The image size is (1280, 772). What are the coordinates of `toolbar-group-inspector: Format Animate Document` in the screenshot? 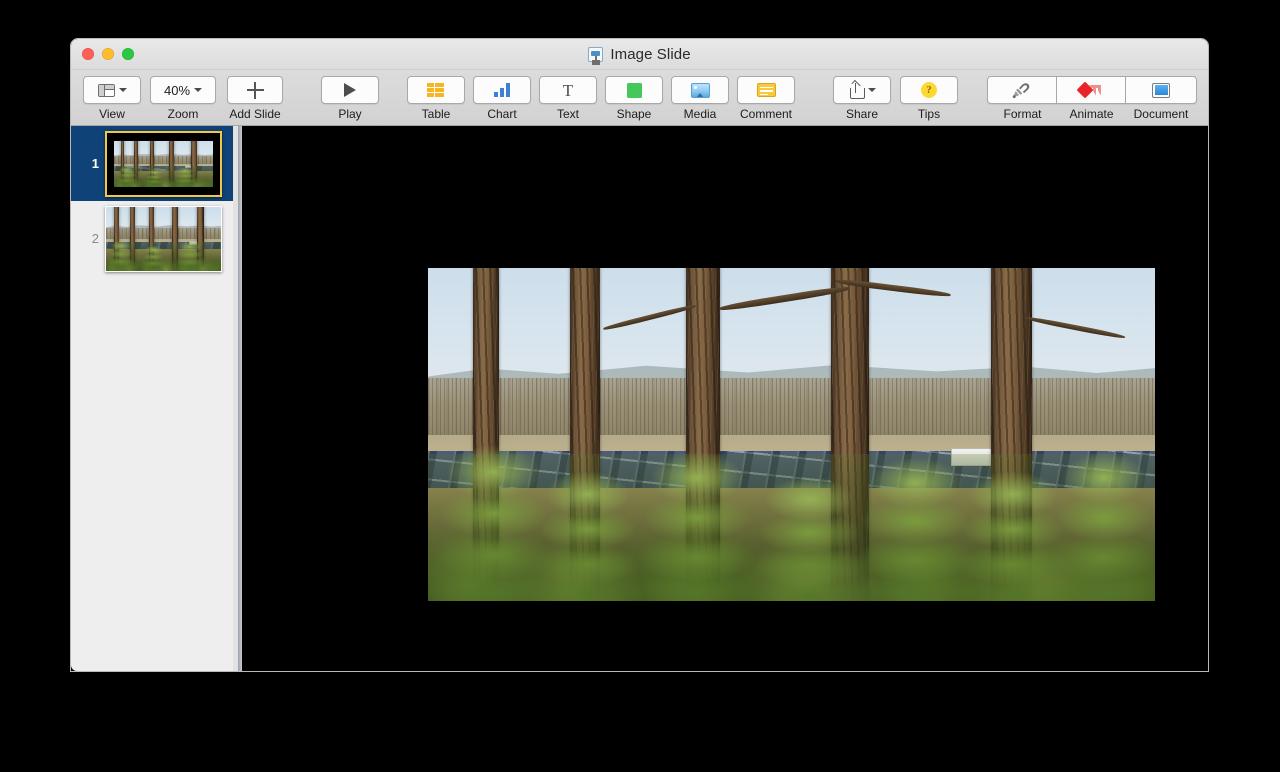 It's located at (1092, 98).